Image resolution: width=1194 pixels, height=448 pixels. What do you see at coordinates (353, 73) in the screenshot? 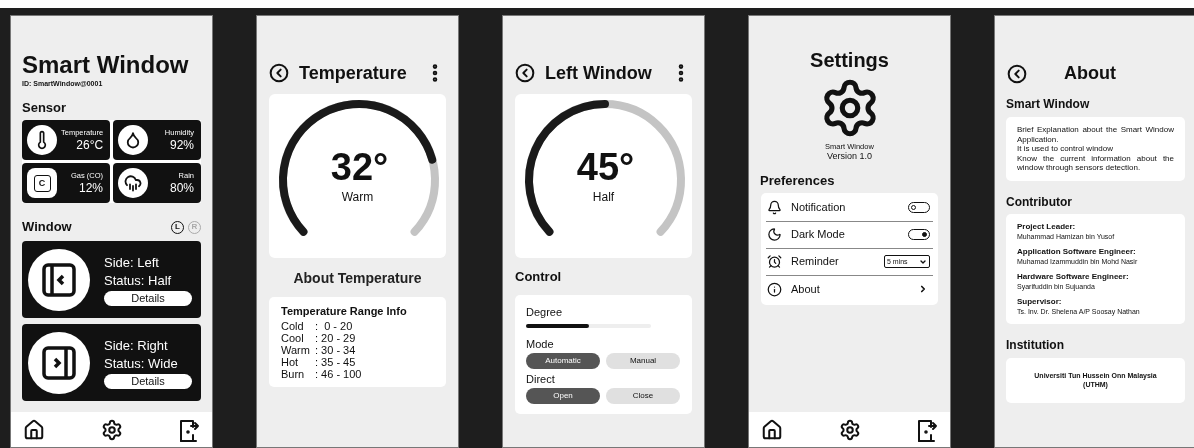
I see `page-title: Temperature` at bounding box center [353, 73].